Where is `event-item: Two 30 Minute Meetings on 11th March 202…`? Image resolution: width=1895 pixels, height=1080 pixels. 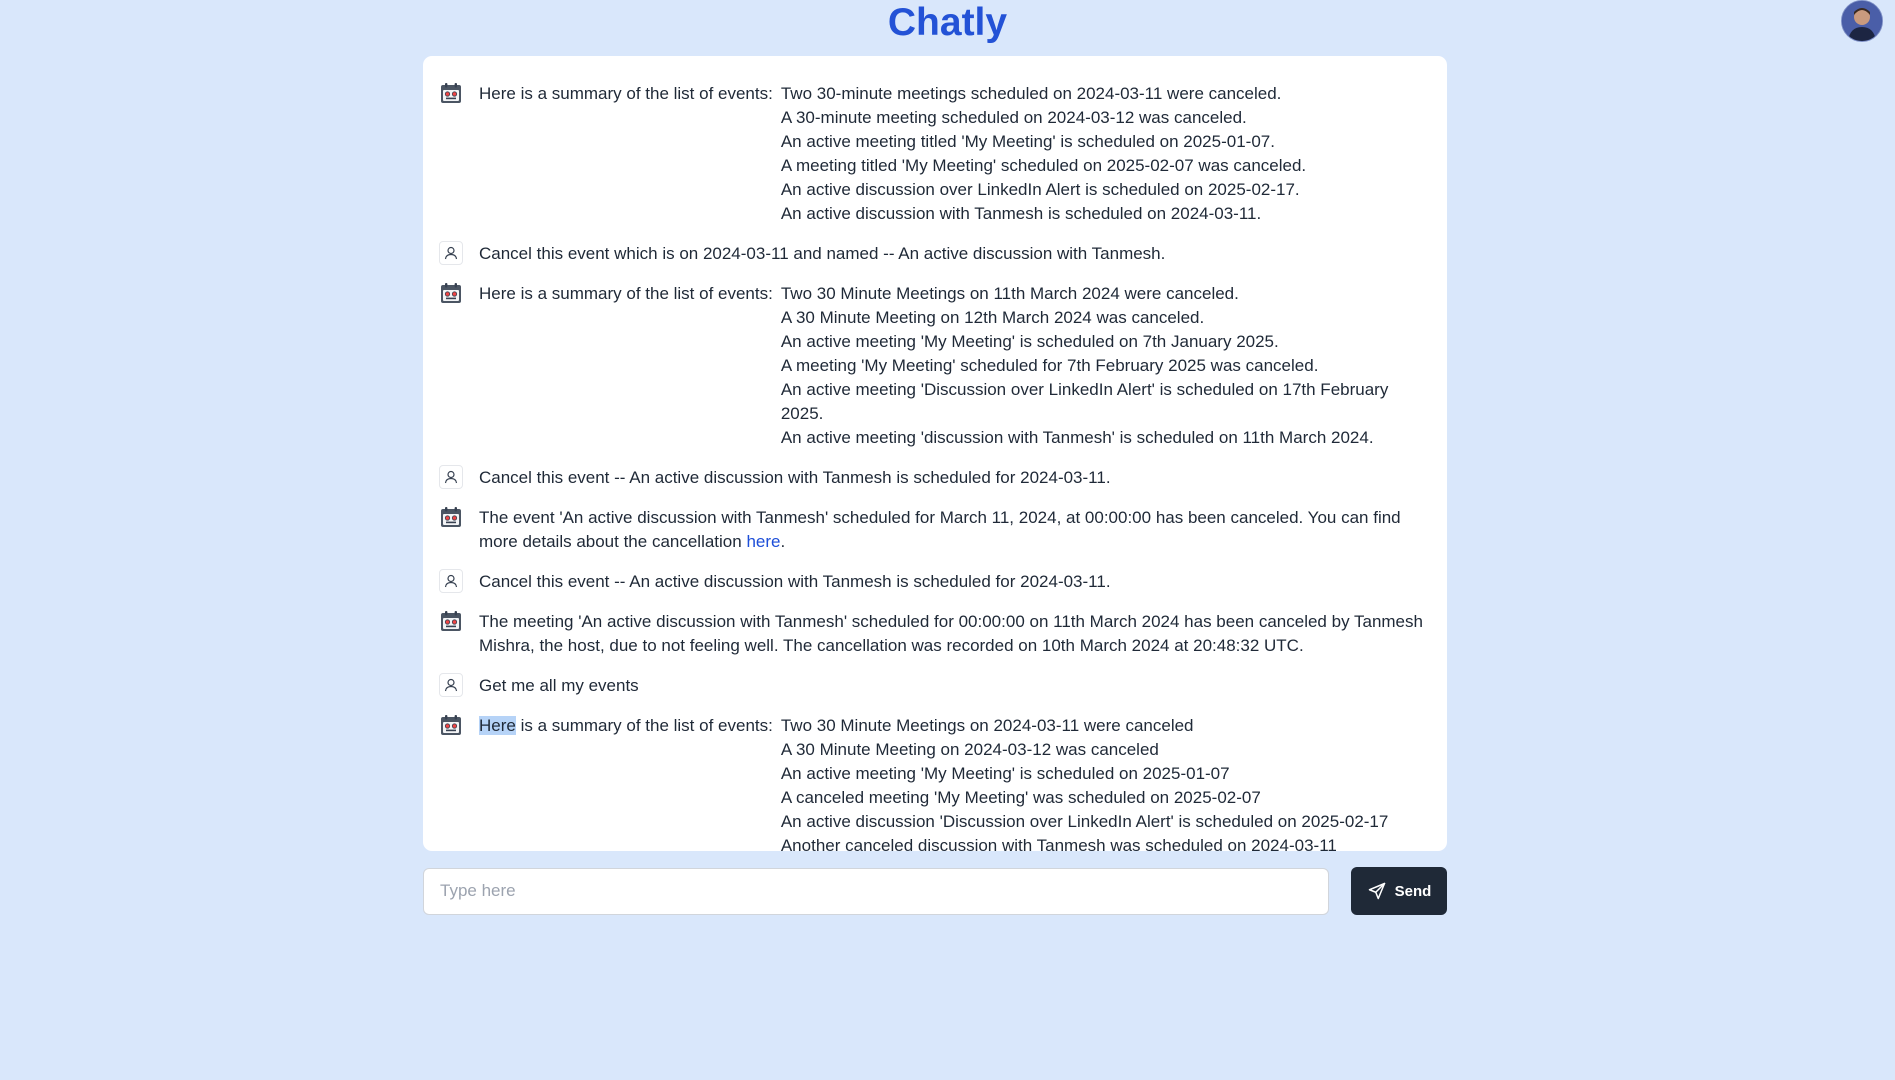
event-item: Two 30 Minute Meetings on 11th March 202… is located at coordinates (1009, 293).